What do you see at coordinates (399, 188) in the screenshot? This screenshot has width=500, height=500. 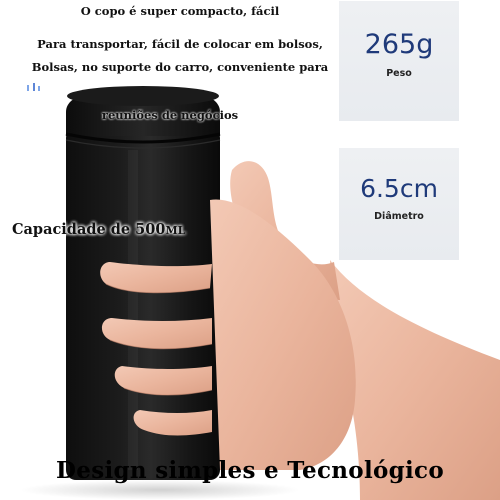 I see `diameter-value: 6.5cm` at bounding box center [399, 188].